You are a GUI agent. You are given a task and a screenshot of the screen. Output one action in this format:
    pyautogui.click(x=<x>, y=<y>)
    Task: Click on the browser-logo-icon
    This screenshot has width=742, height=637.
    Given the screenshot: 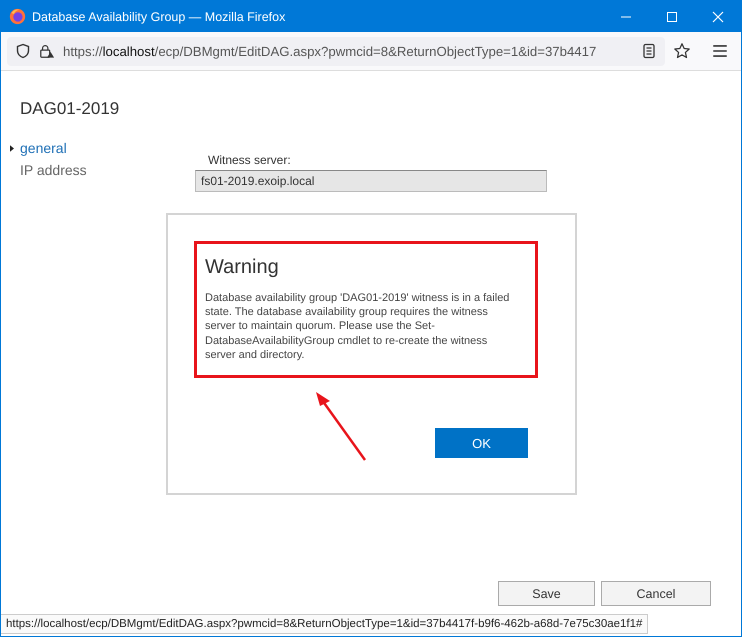 What is the action you would take?
    pyautogui.click(x=17, y=16)
    